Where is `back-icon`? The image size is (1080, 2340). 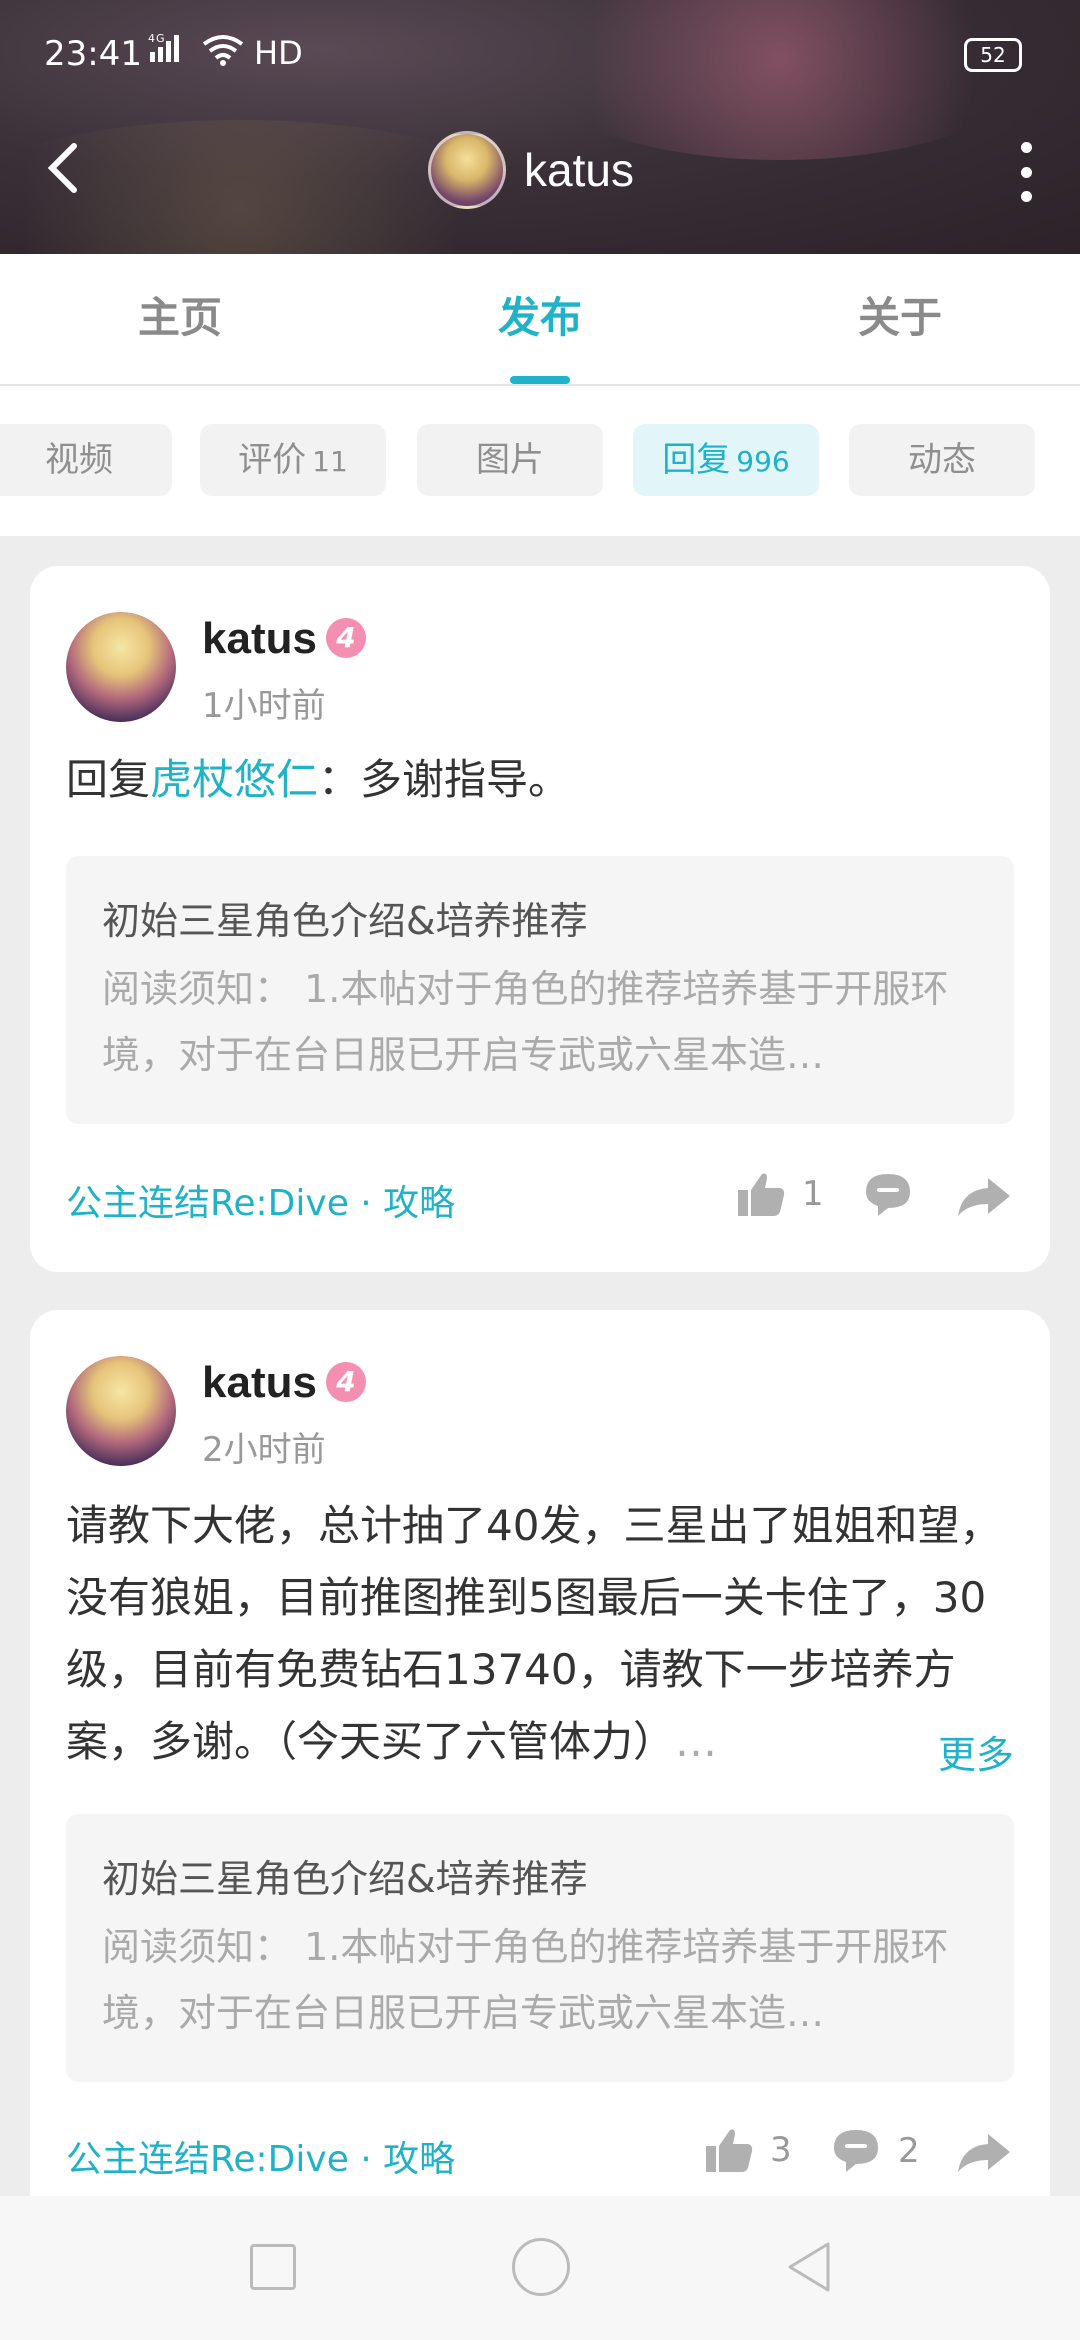
back-icon is located at coordinates (62, 168).